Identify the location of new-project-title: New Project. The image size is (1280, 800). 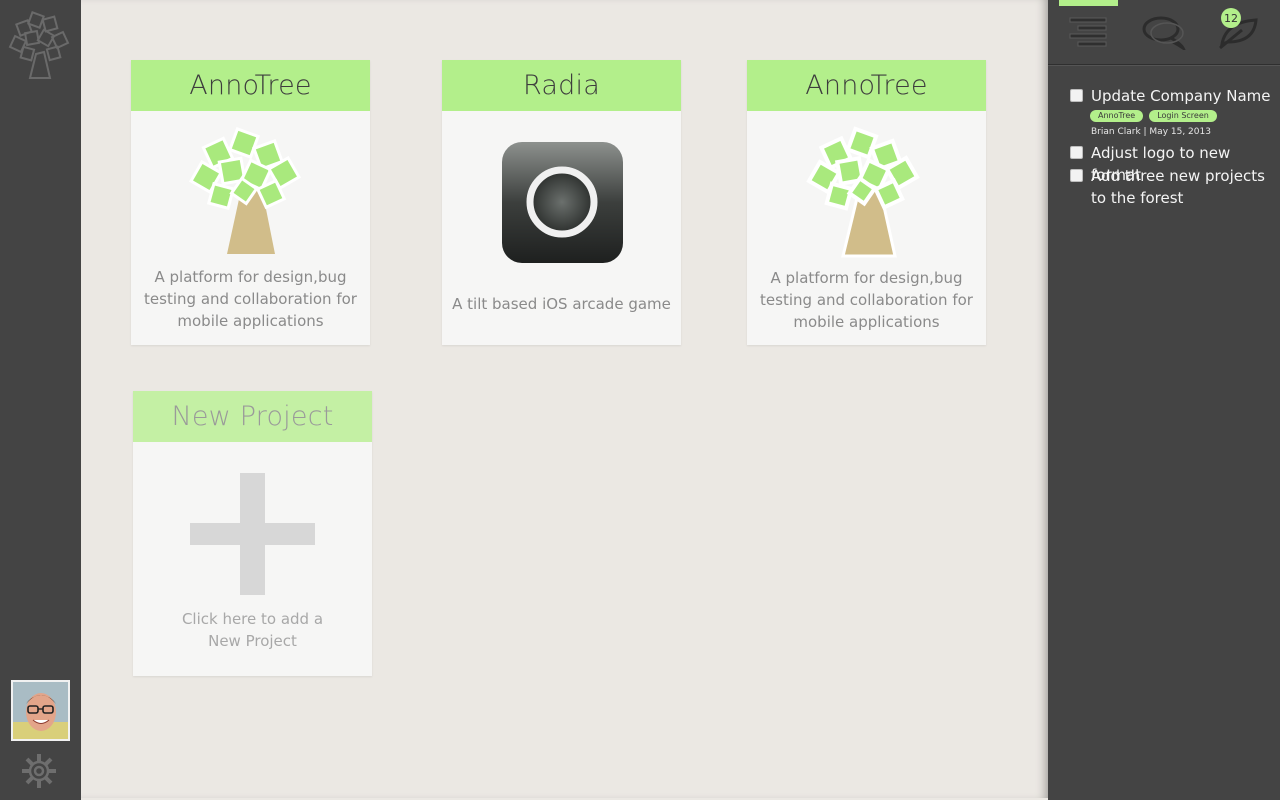
(252, 416).